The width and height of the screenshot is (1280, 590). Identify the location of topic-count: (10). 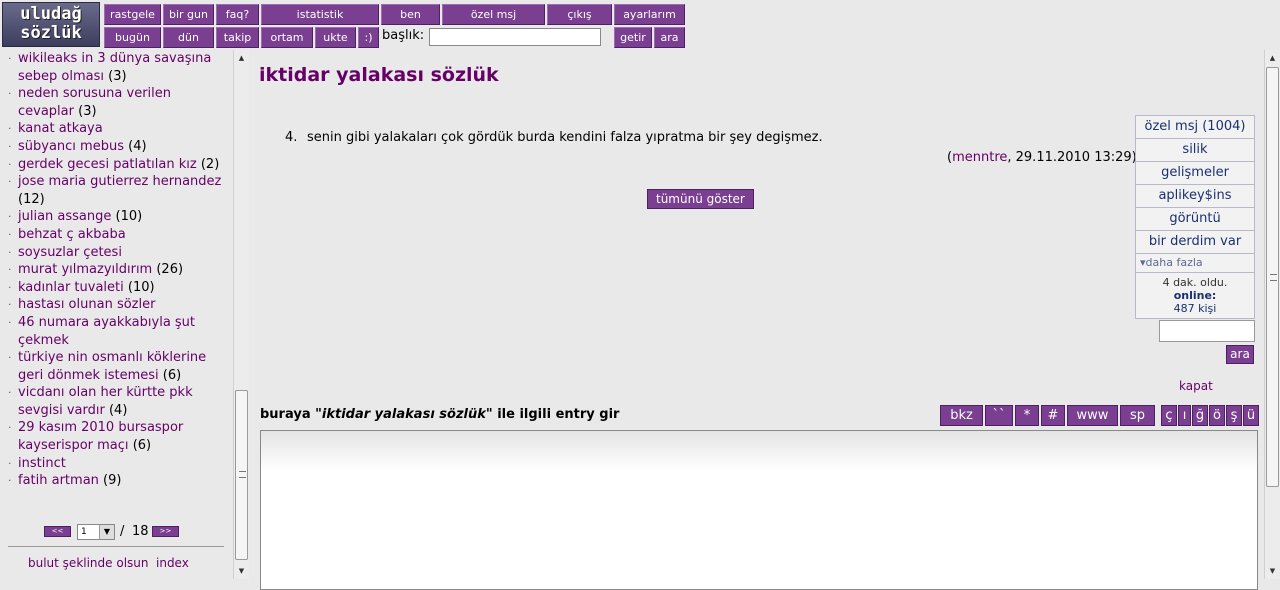
(129, 217).